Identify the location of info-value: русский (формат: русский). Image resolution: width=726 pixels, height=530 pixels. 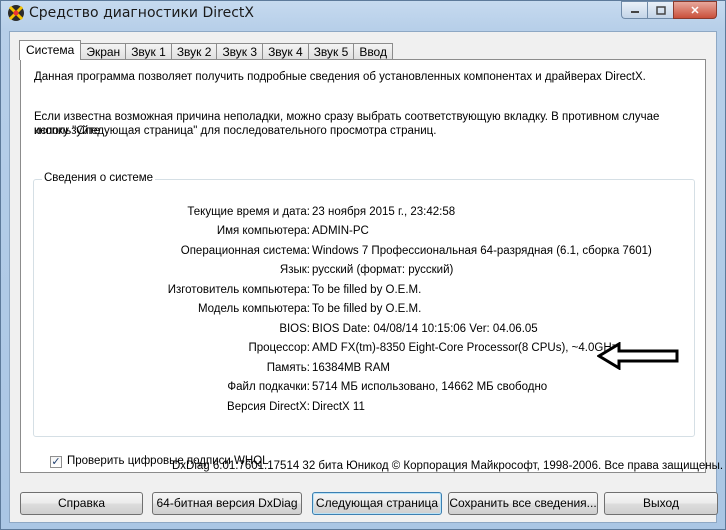
(383, 270).